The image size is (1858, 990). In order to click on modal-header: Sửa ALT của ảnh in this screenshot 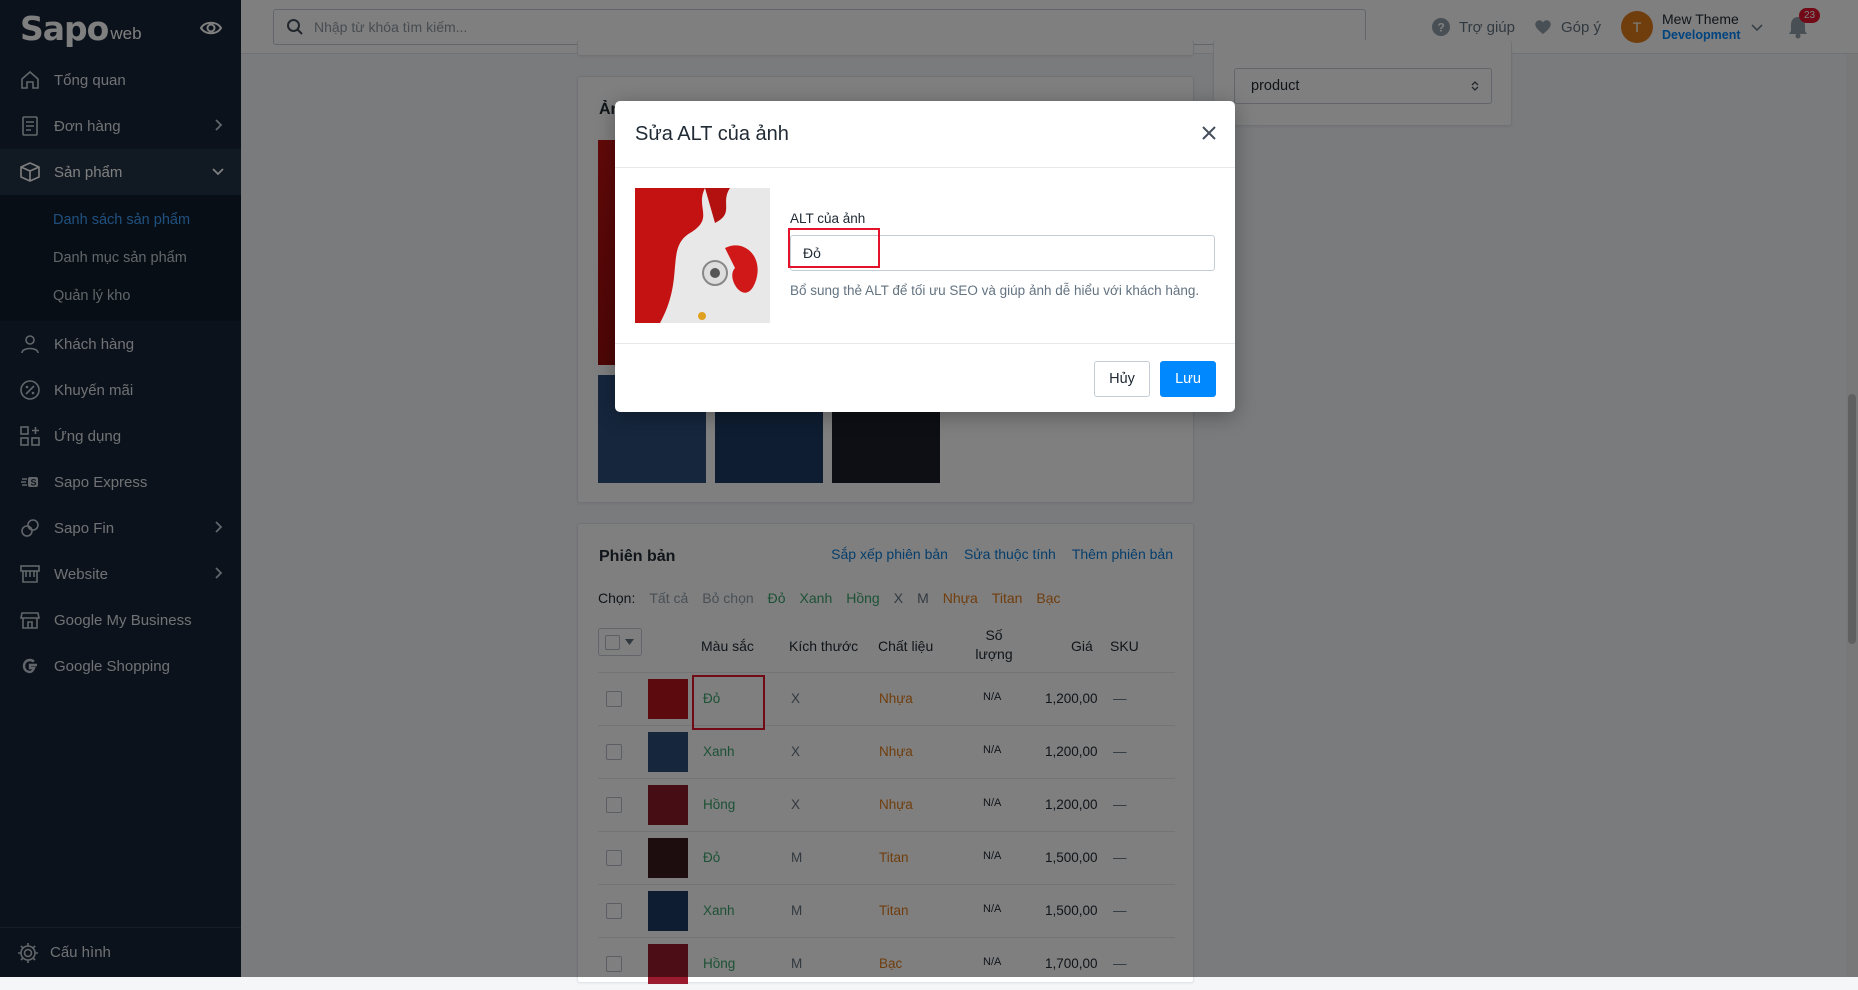, I will do `click(925, 134)`.